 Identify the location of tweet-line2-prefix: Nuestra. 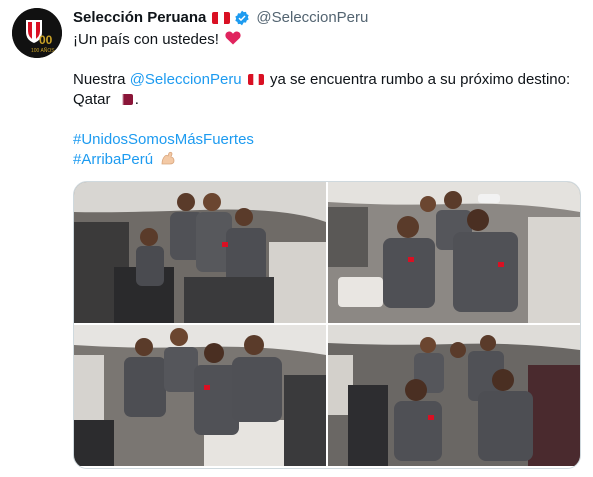
(101, 79).